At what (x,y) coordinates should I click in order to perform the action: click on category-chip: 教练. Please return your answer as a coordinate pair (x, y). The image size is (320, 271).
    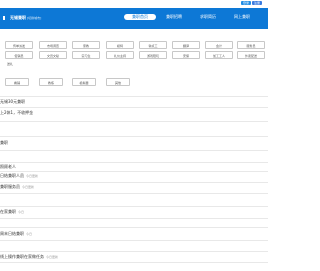
    Looking at the image, I should click on (51, 82).